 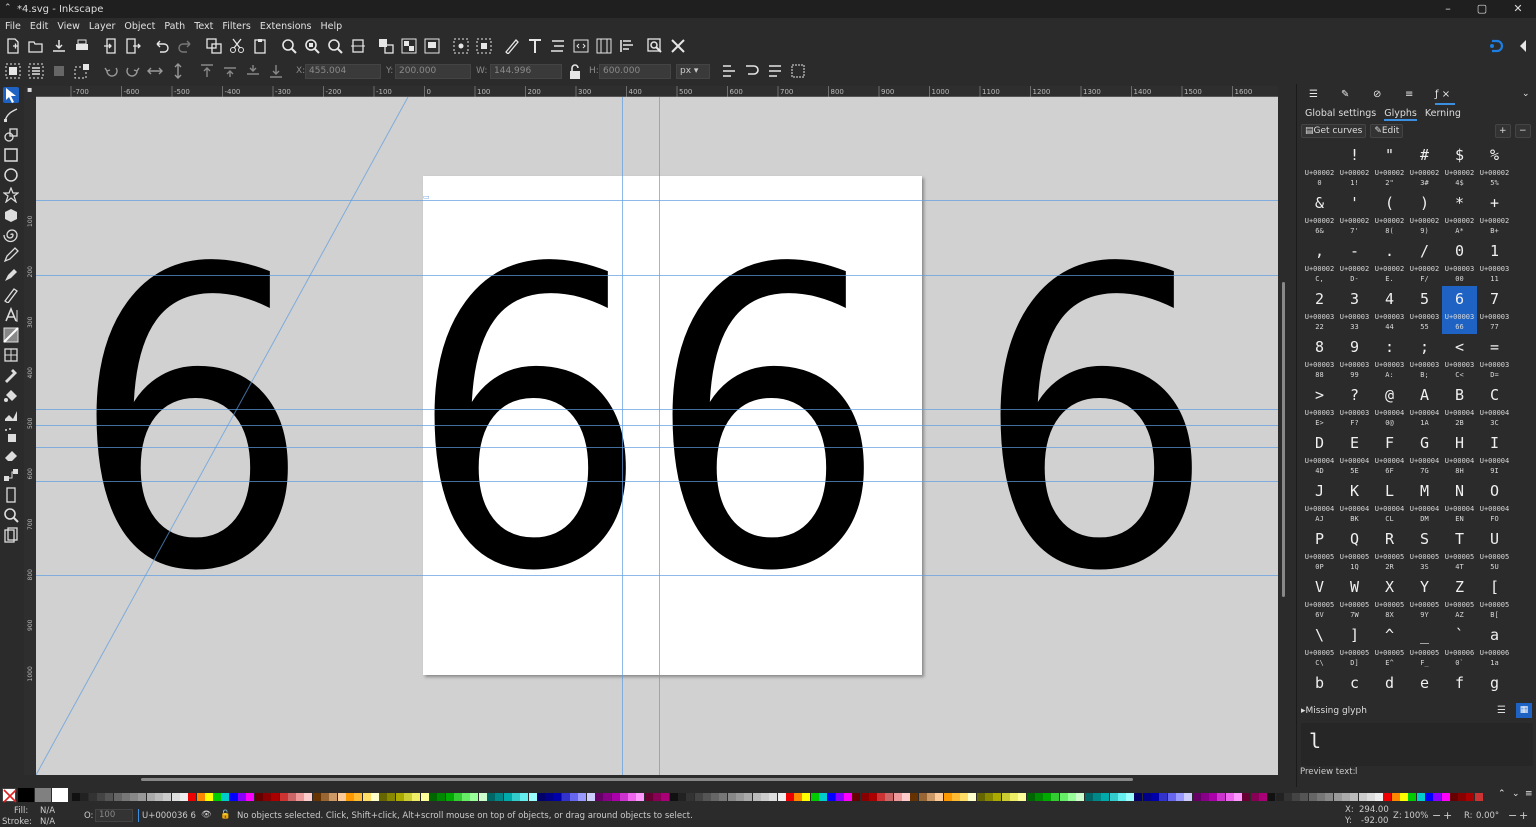 I want to click on glyph-cell: W U+00005 7W, so click(x=1354, y=598).